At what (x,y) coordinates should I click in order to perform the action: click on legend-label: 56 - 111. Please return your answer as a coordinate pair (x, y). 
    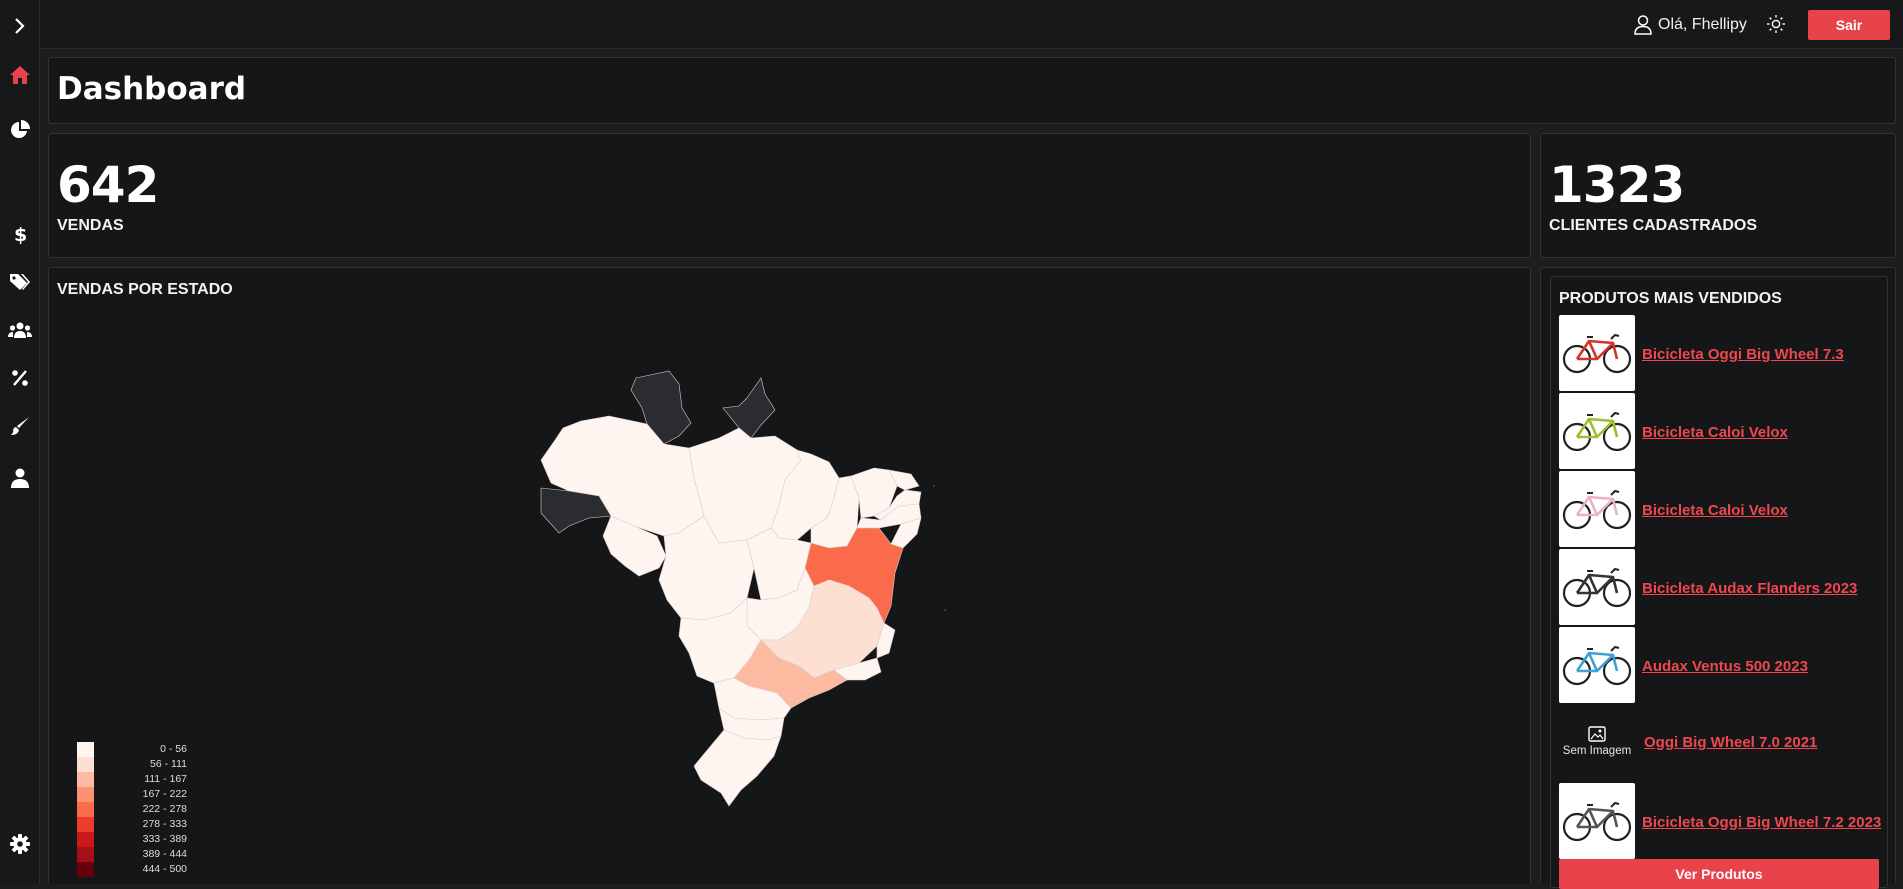
    Looking at the image, I should click on (168, 764).